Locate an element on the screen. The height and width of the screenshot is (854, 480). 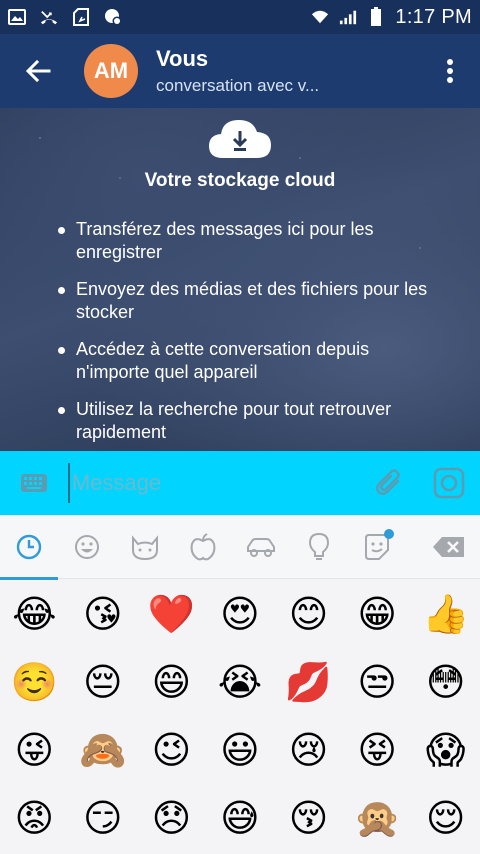
missed-call-icon is located at coordinates (49, 17).